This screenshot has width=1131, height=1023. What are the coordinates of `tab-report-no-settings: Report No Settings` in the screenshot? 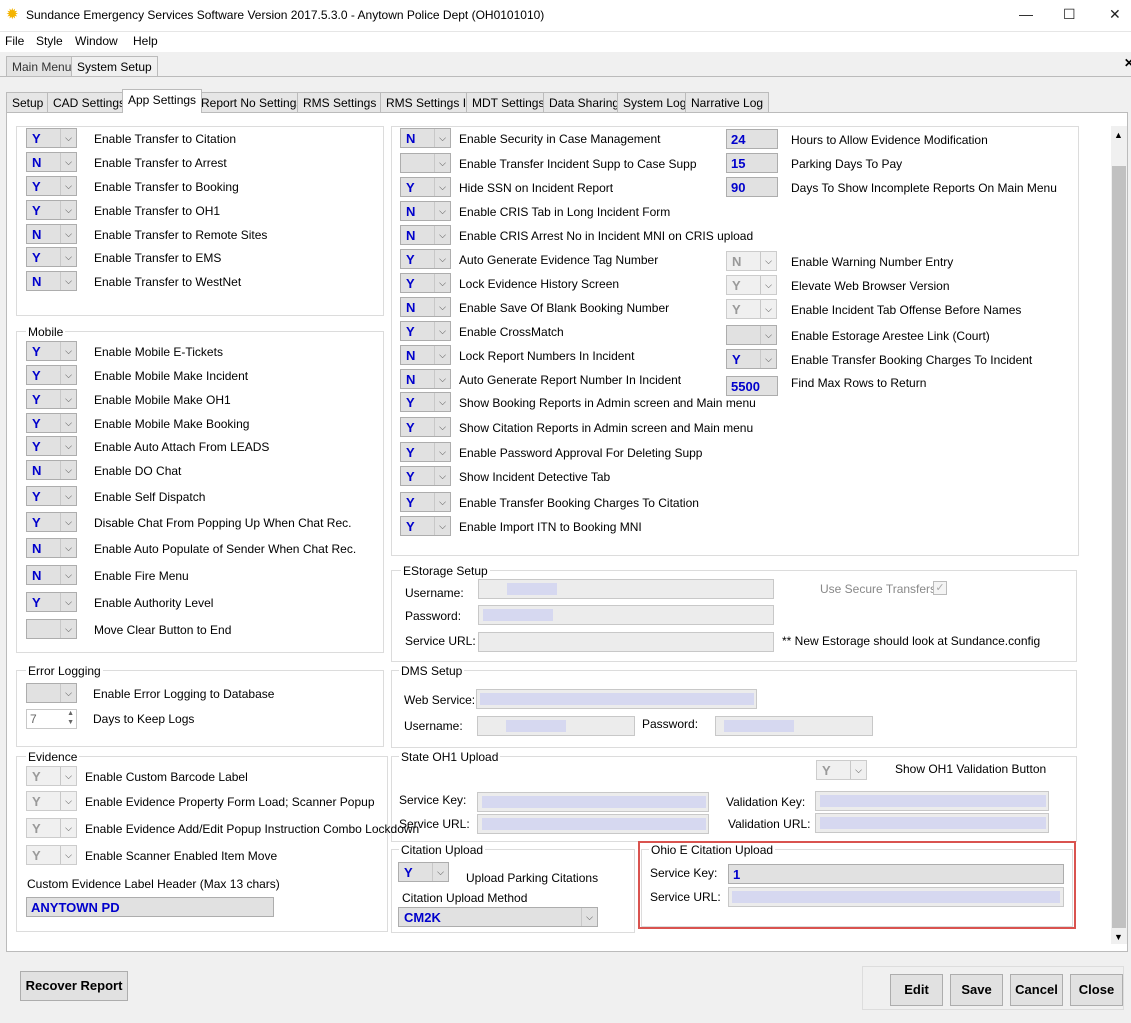 It's located at (252, 102).